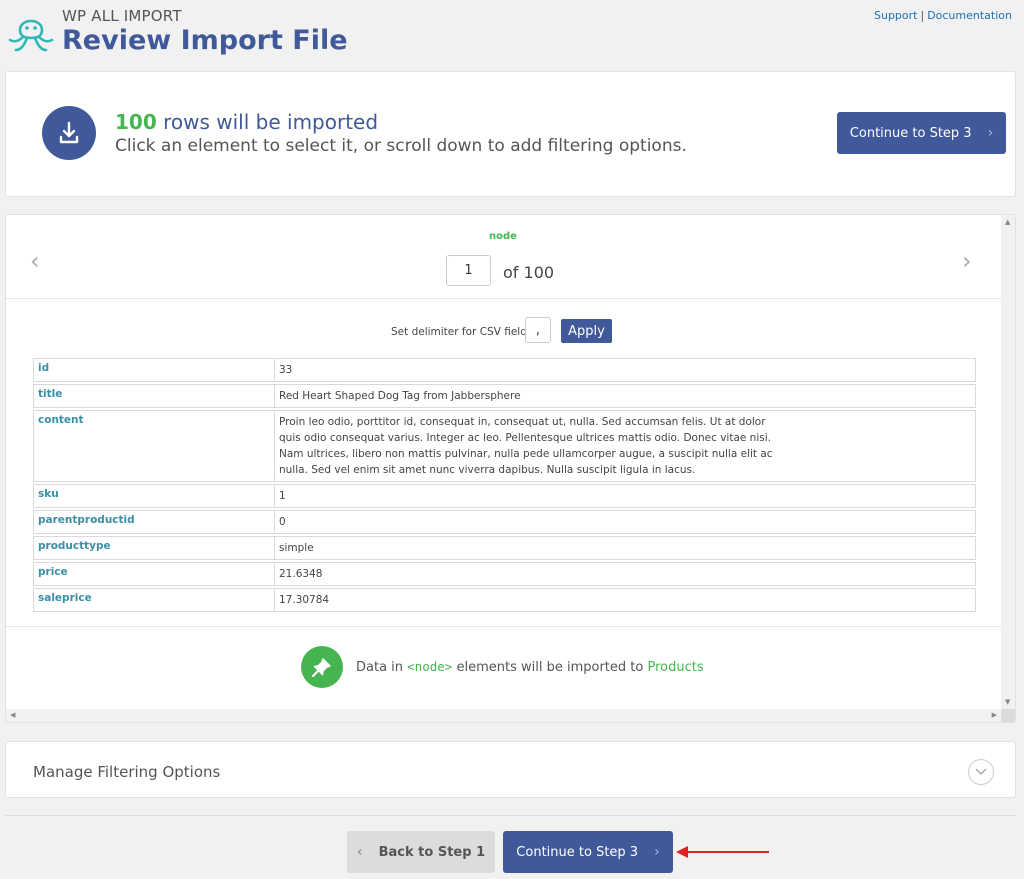 Image resolution: width=1024 pixels, height=879 pixels. What do you see at coordinates (430, 666) in the screenshot?
I see `node-element-tag: <node>` at bounding box center [430, 666].